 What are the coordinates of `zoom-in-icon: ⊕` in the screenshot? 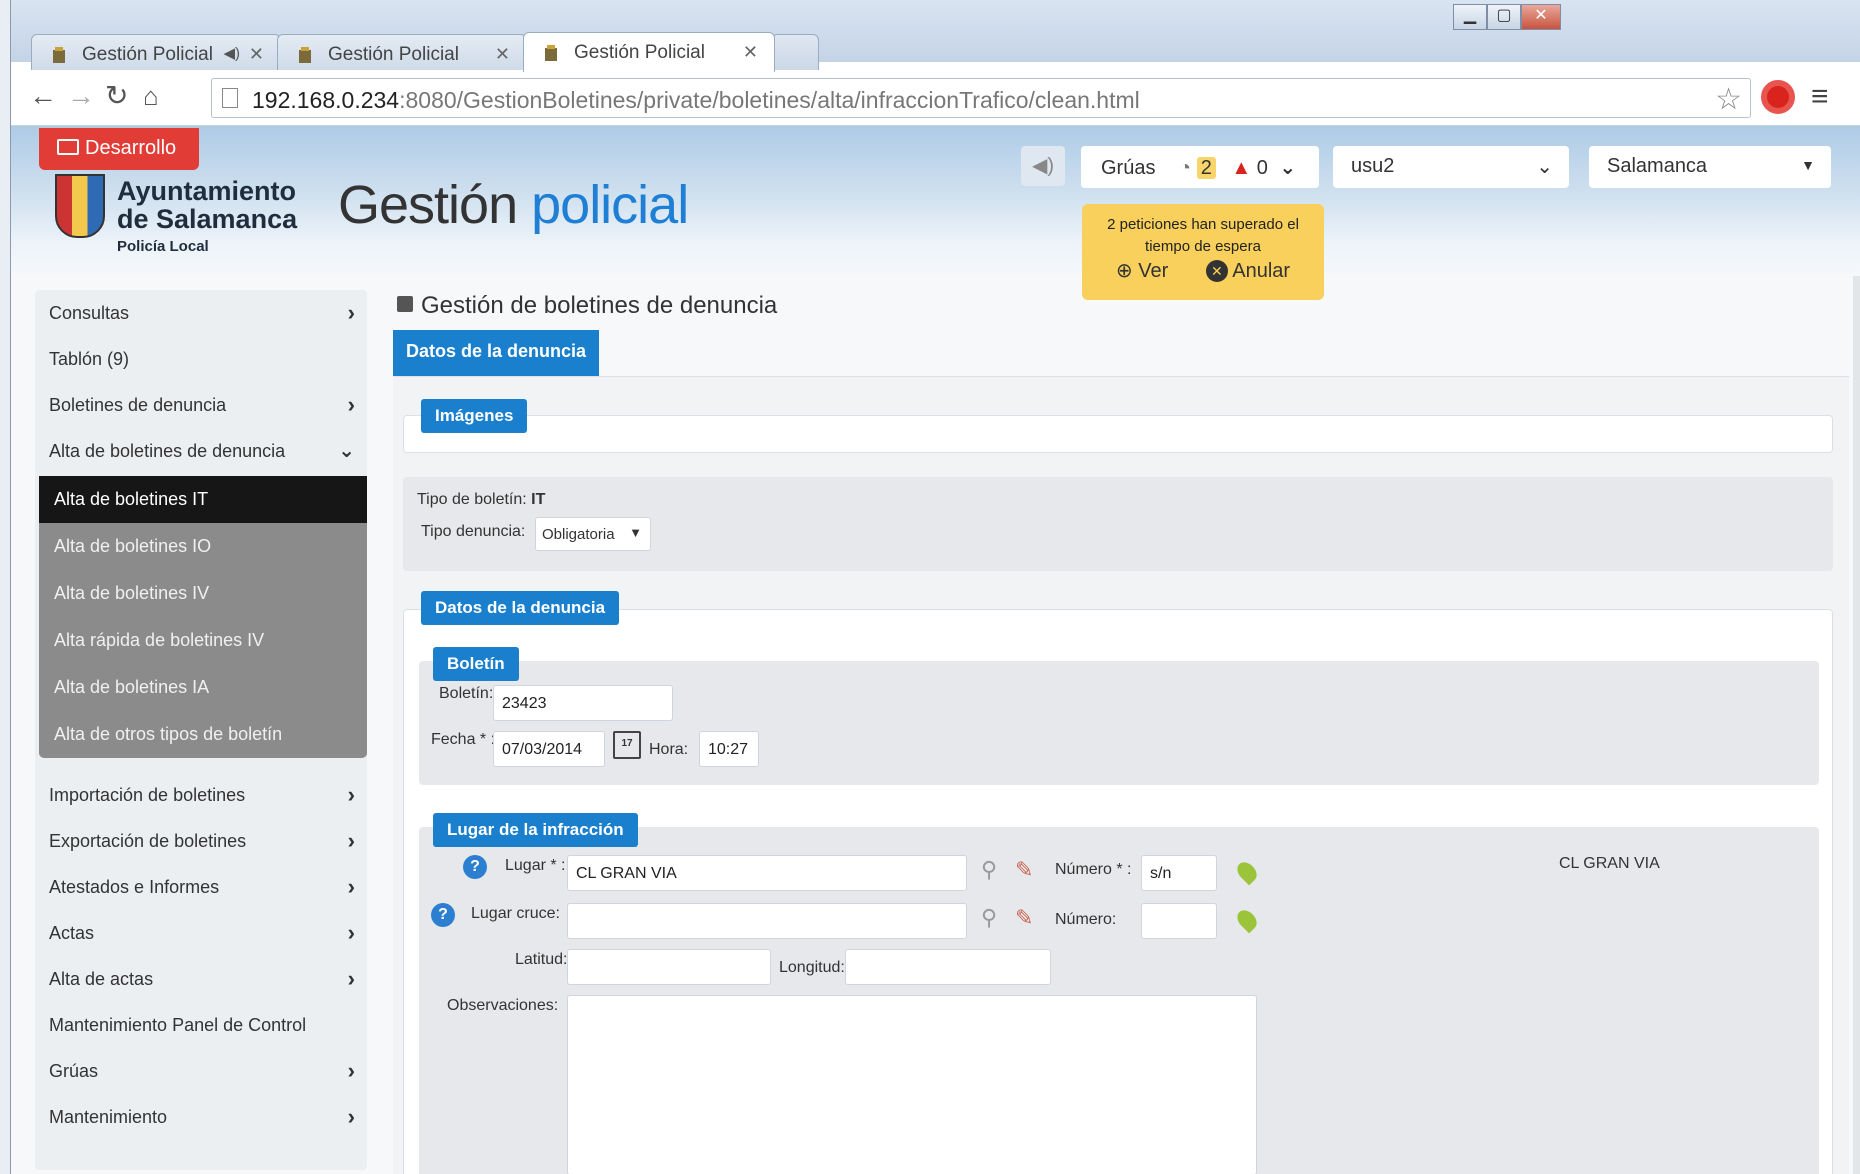 It's located at (1124, 271).